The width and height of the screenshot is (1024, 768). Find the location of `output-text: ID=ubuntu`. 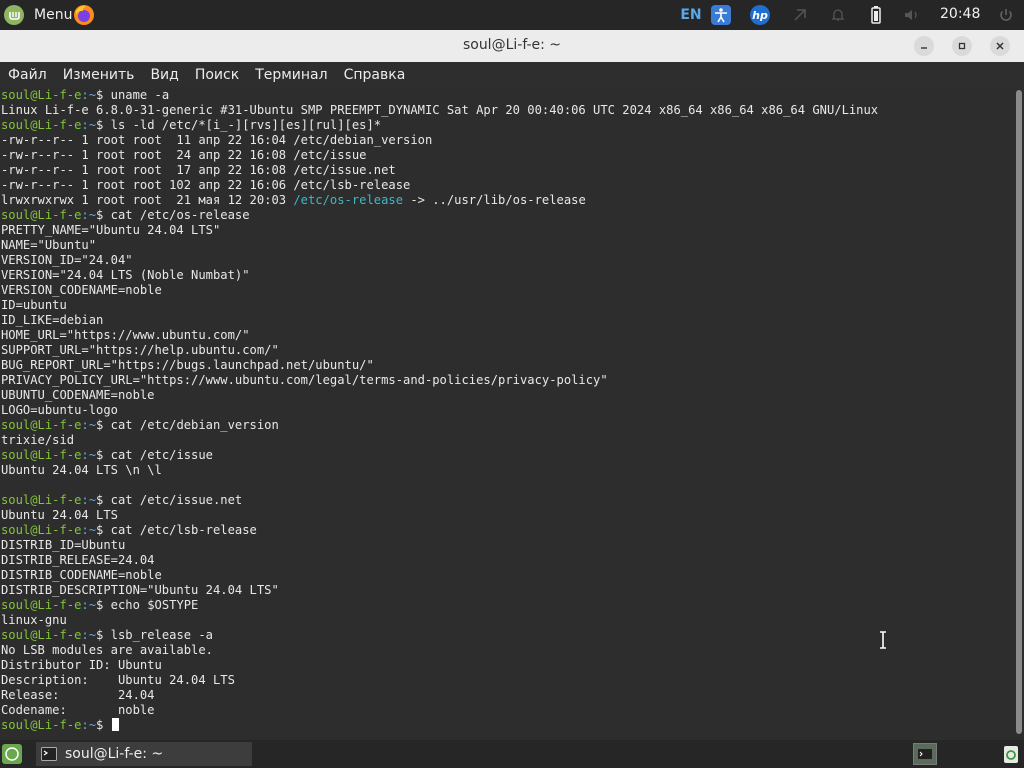

output-text: ID=ubuntu is located at coordinates (34, 305).